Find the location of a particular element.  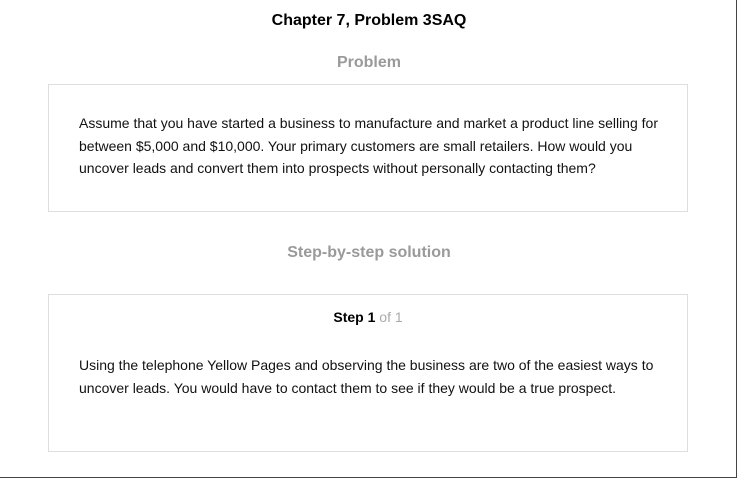

step-label: Step is located at coordinates (348, 317).